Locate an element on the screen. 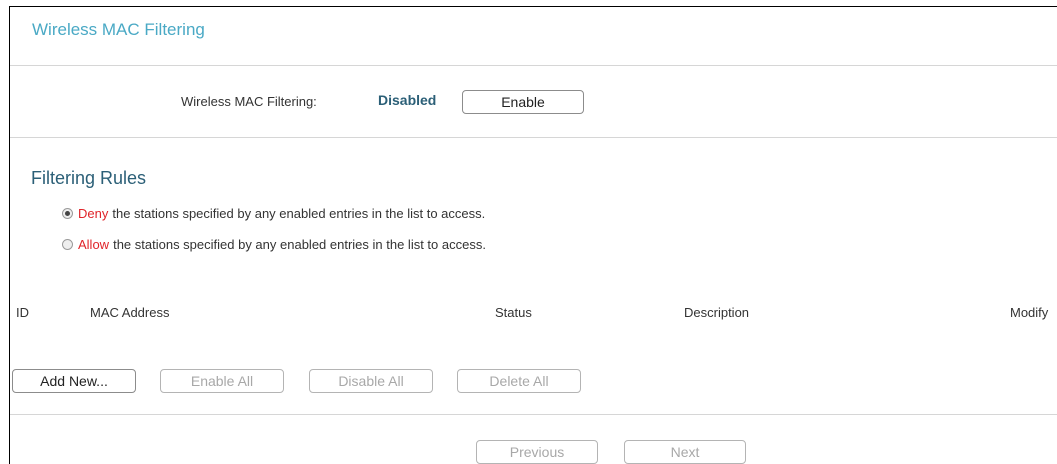  enable-button: Enable is located at coordinates (523, 102).